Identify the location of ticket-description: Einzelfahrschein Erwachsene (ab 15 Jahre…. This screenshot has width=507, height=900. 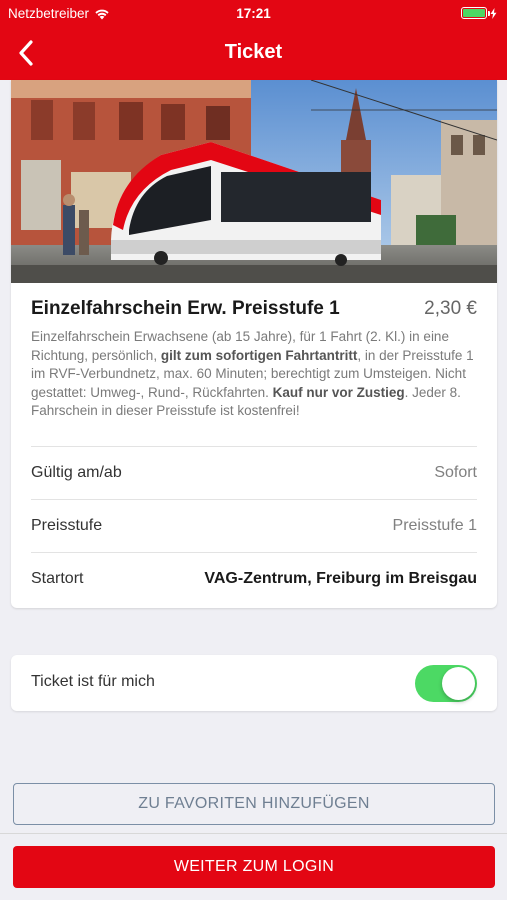
(257, 374).